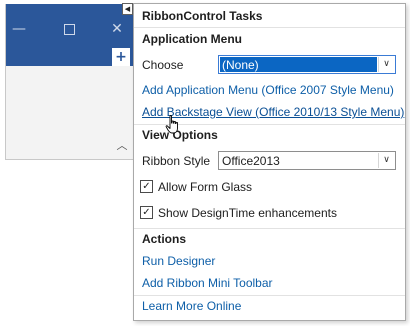 The image size is (410, 326). I want to click on panel-title: RibbonControl Tasks, so click(202, 16).